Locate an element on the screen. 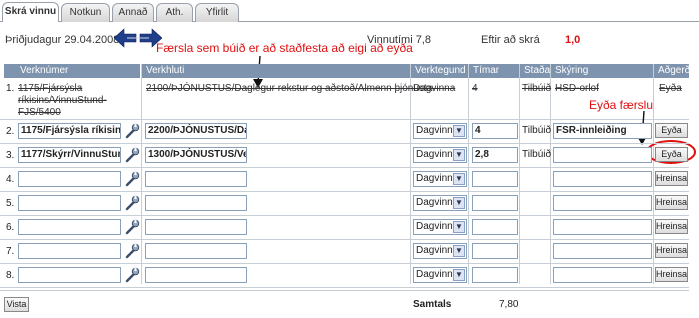 This screenshot has height=318, width=699. confirmed-verknumer-line1: 1175/Fjársýsla is located at coordinates (50, 88).